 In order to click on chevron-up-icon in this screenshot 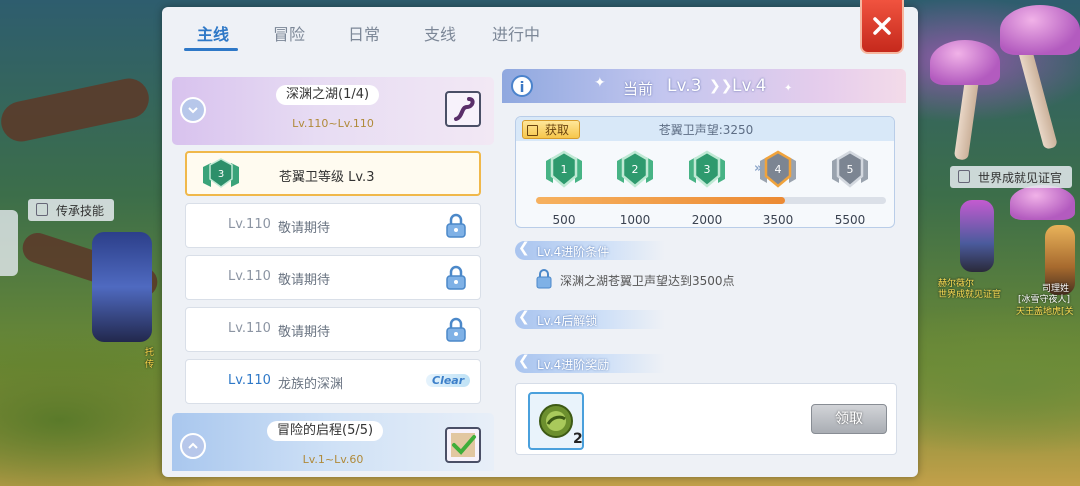, I will do `click(193, 445)`.